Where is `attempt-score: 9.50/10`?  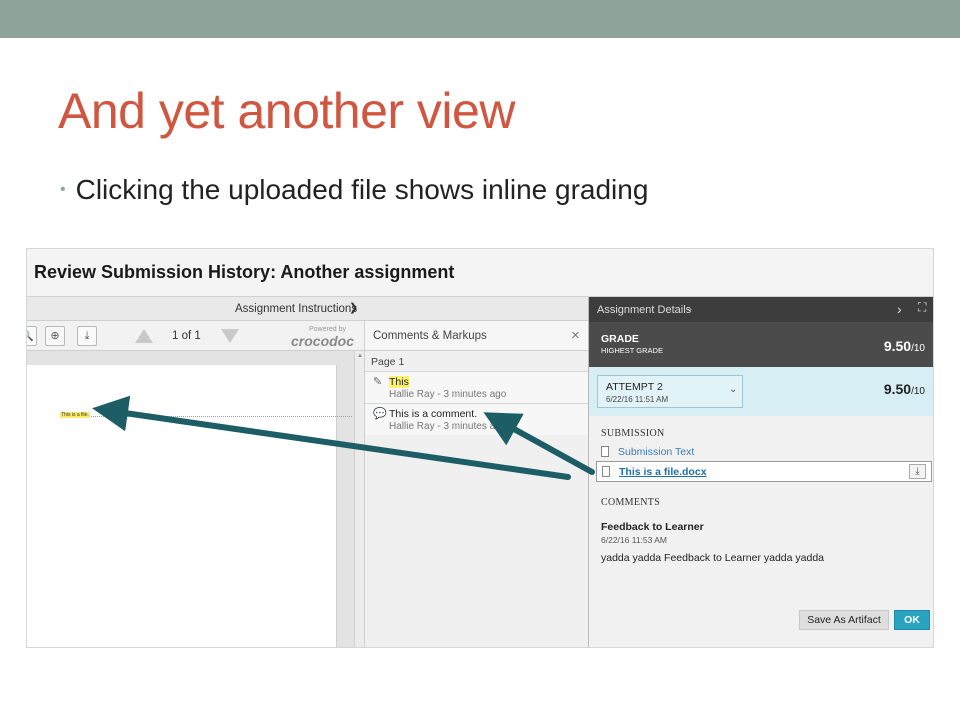 attempt-score: 9.50/10 is located at coordinates (904, 389).